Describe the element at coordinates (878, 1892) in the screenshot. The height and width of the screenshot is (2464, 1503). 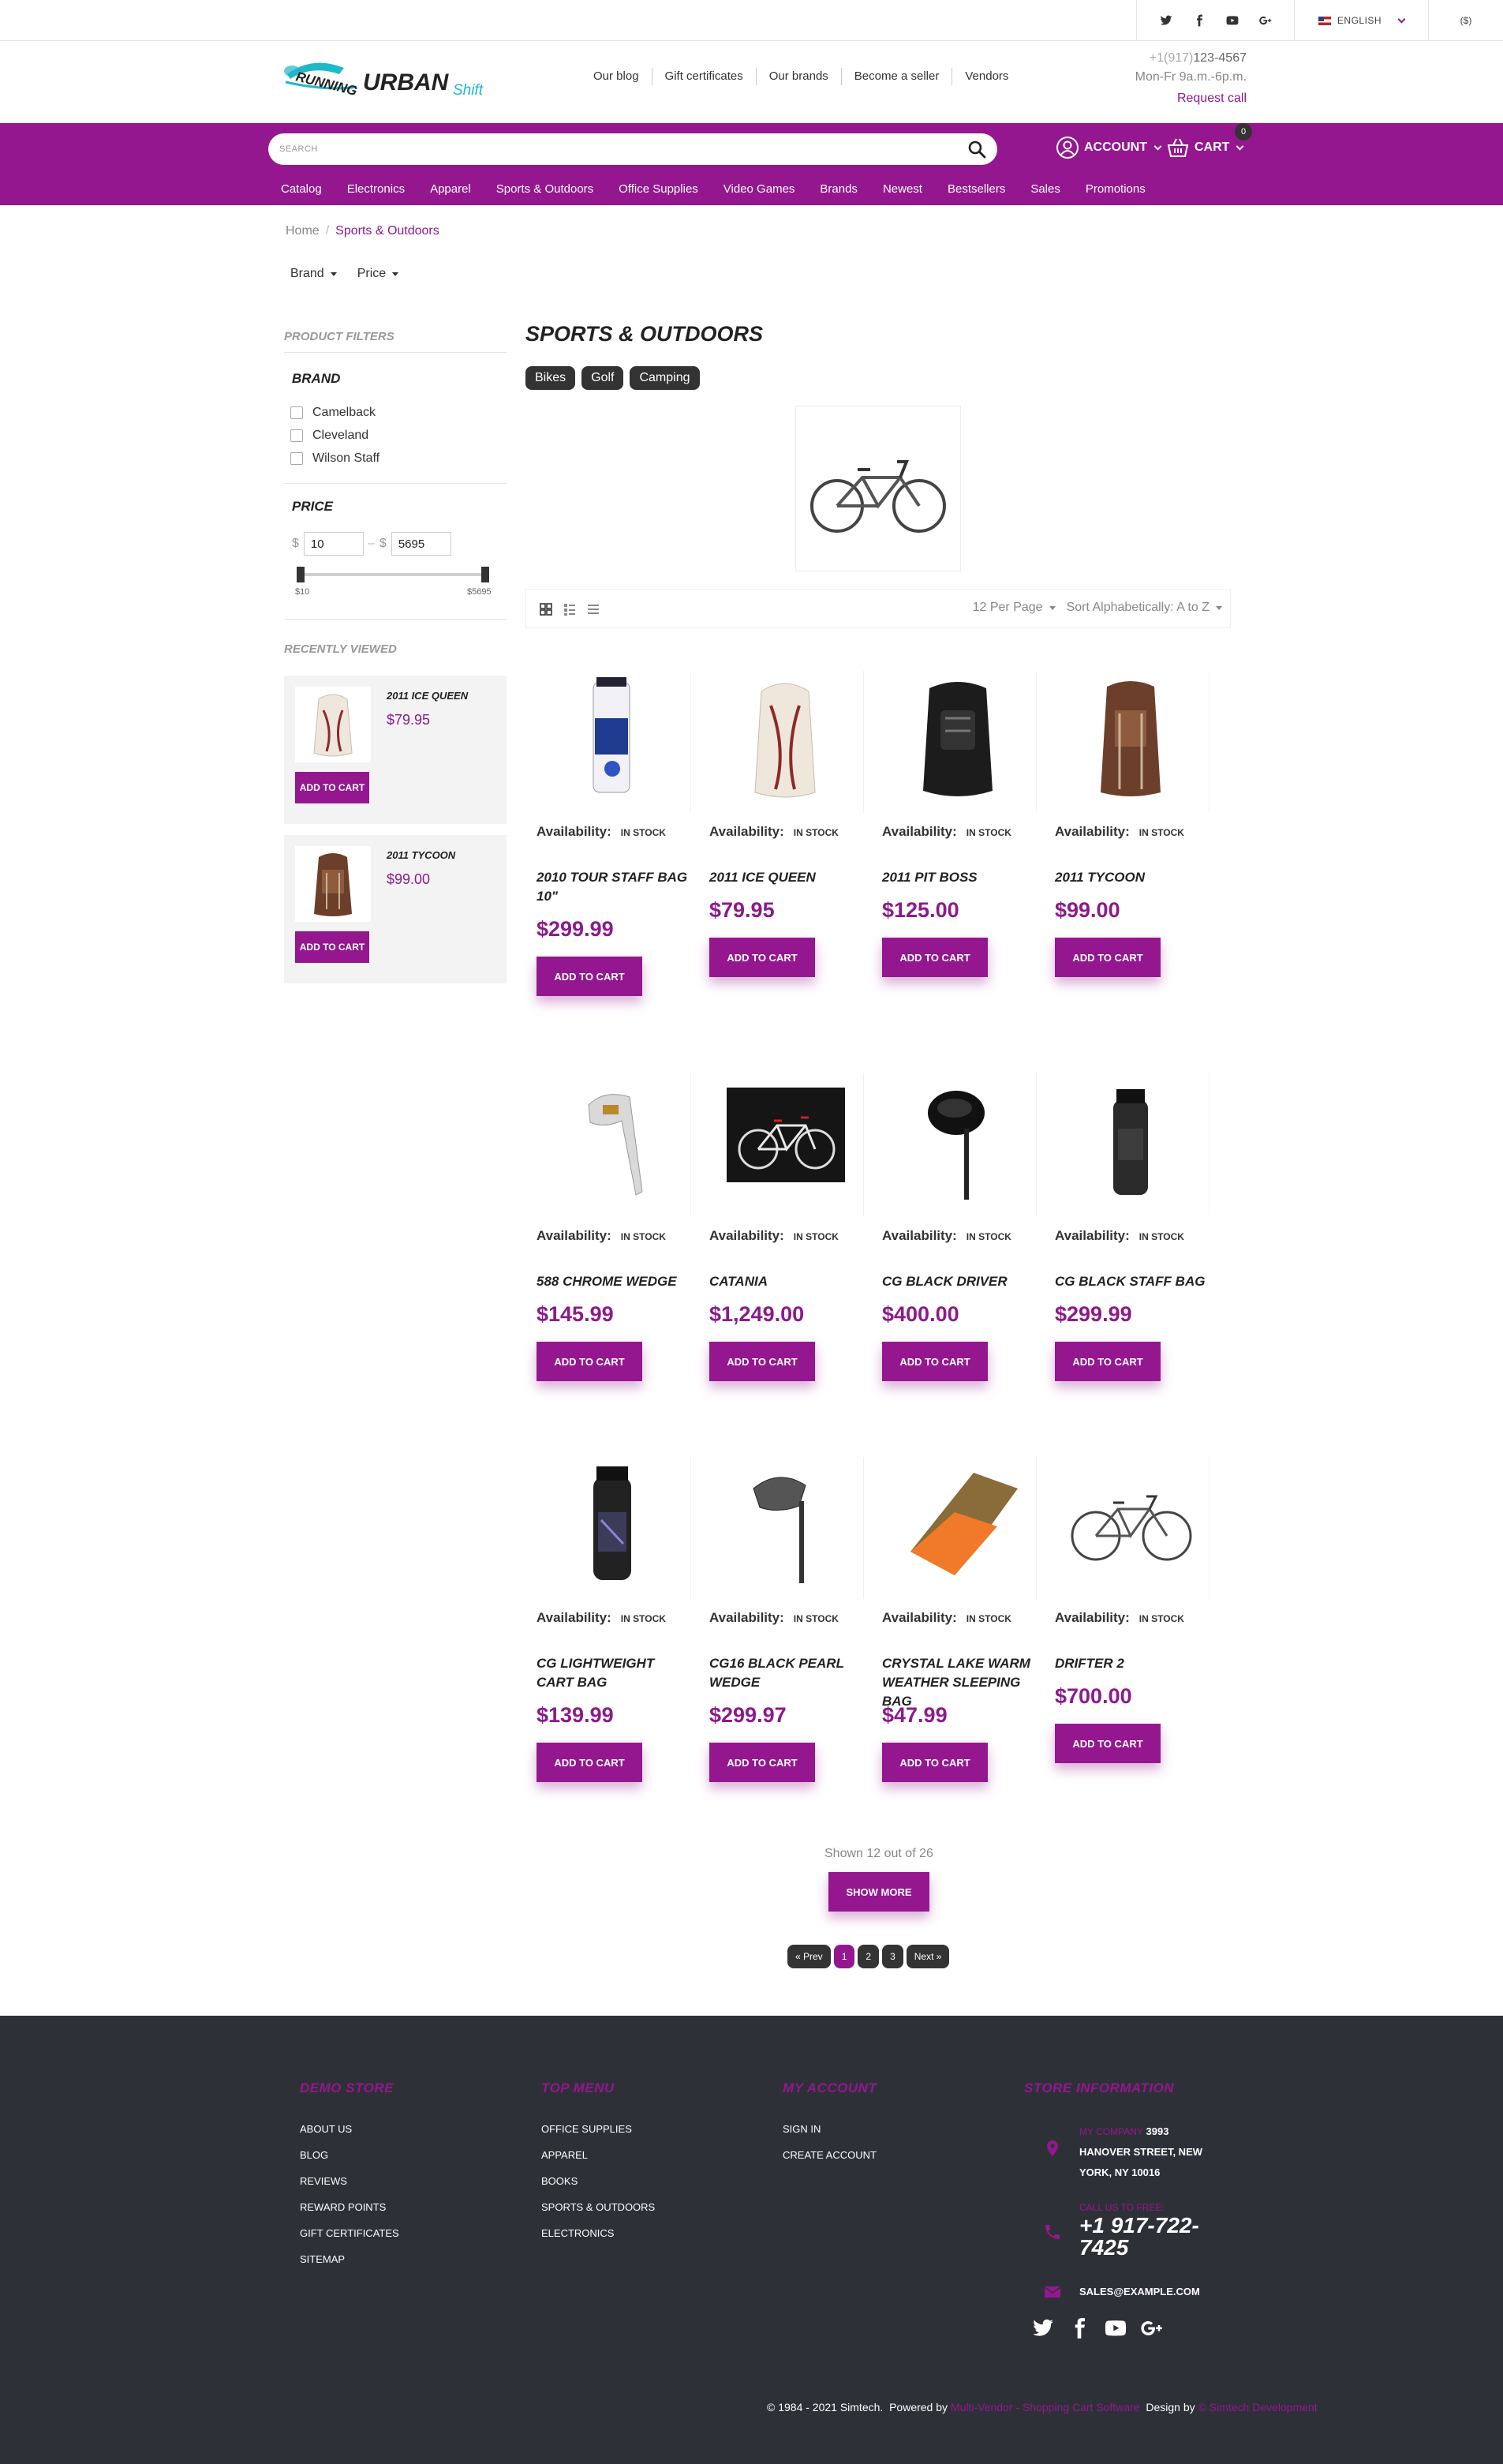
I see `show-more-button: SHOW MORE` at that location.